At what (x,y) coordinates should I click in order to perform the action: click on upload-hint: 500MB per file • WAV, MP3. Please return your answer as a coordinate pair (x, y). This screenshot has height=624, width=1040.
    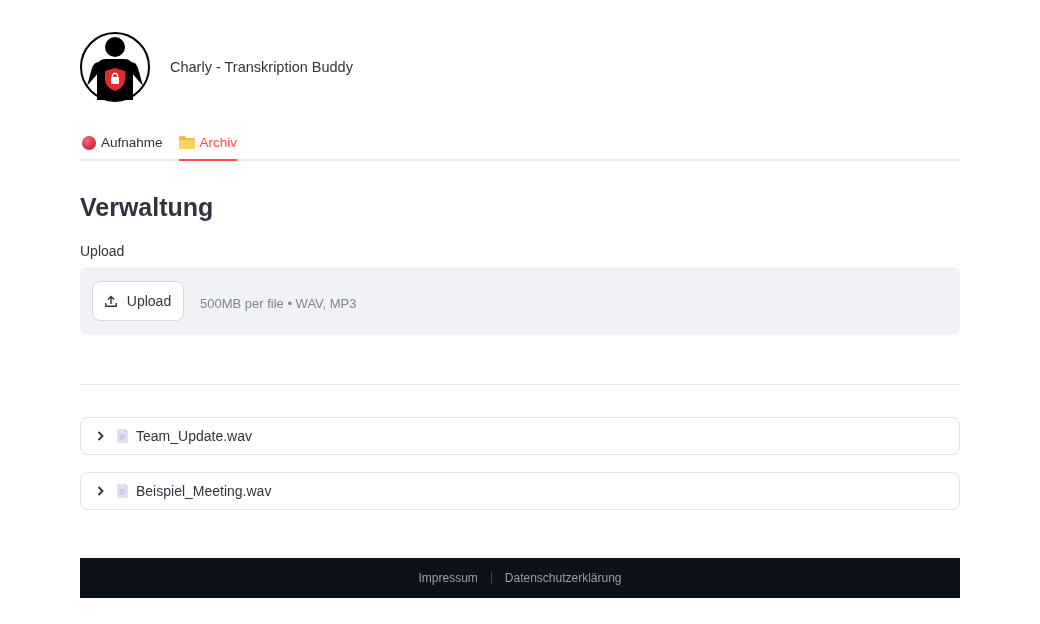
    Looking at the image, I should click on (278, 303).